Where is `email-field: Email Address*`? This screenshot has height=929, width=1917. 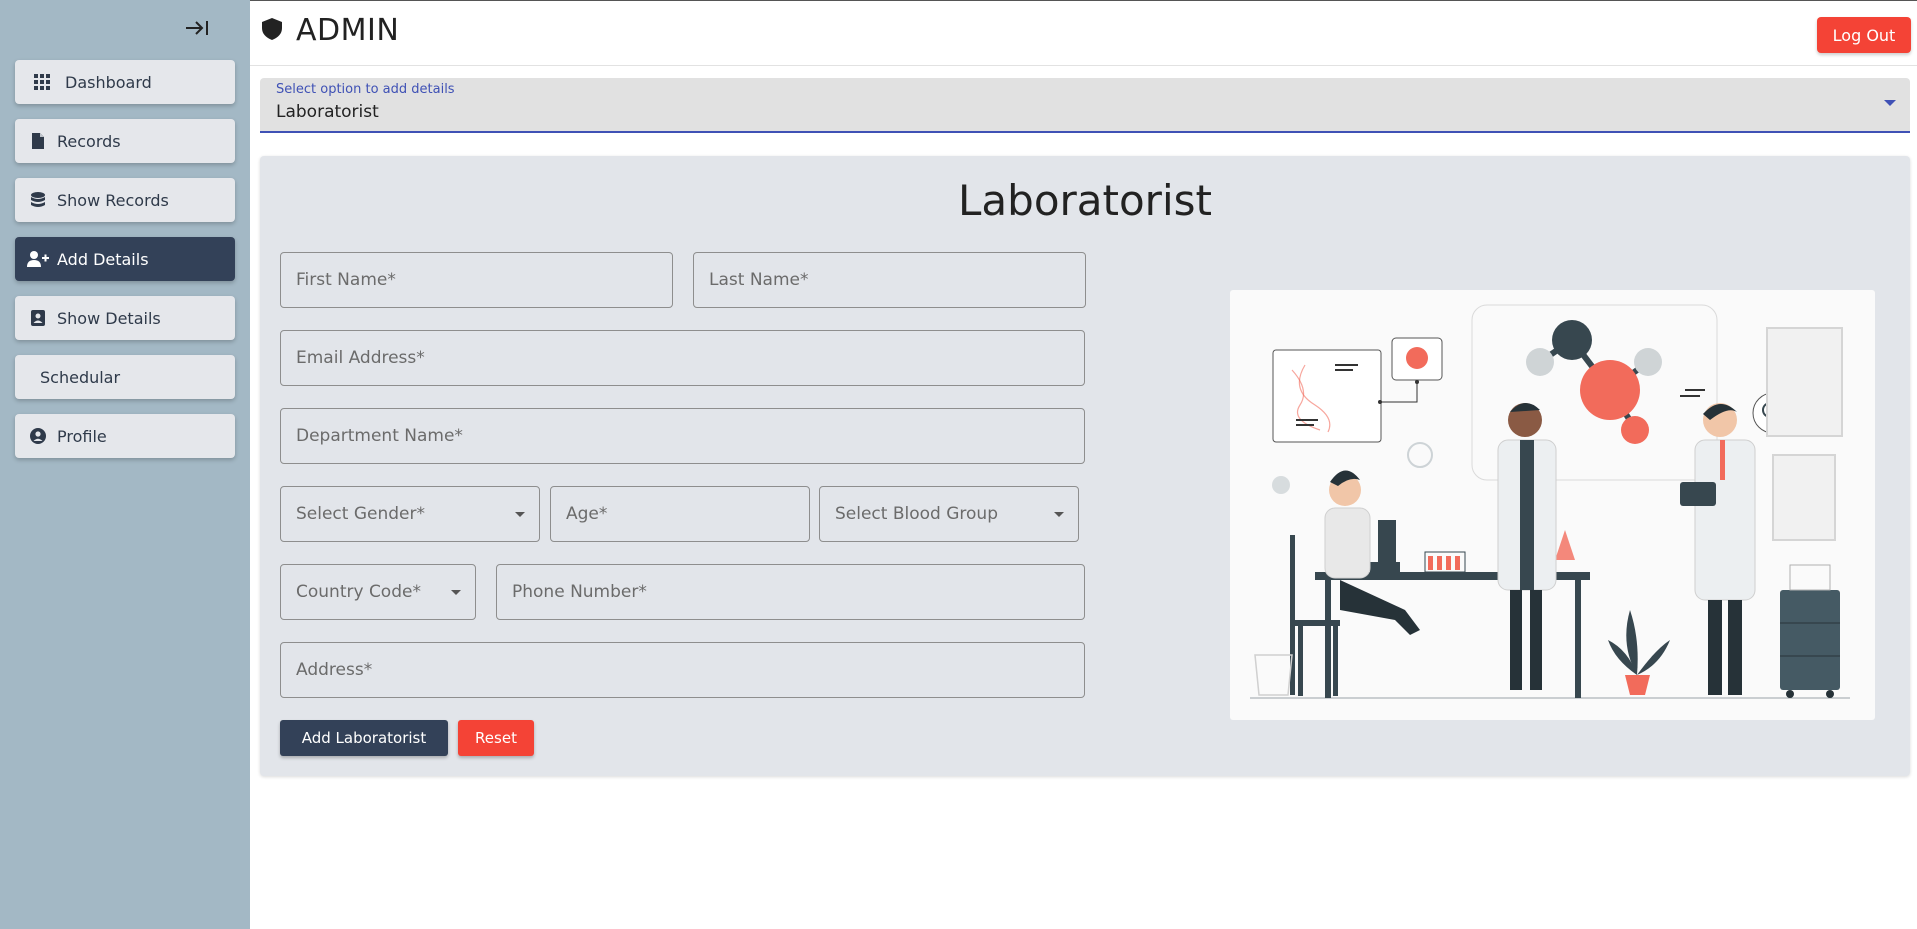 email-field: Email Address* is located at coordinates (682, 358).